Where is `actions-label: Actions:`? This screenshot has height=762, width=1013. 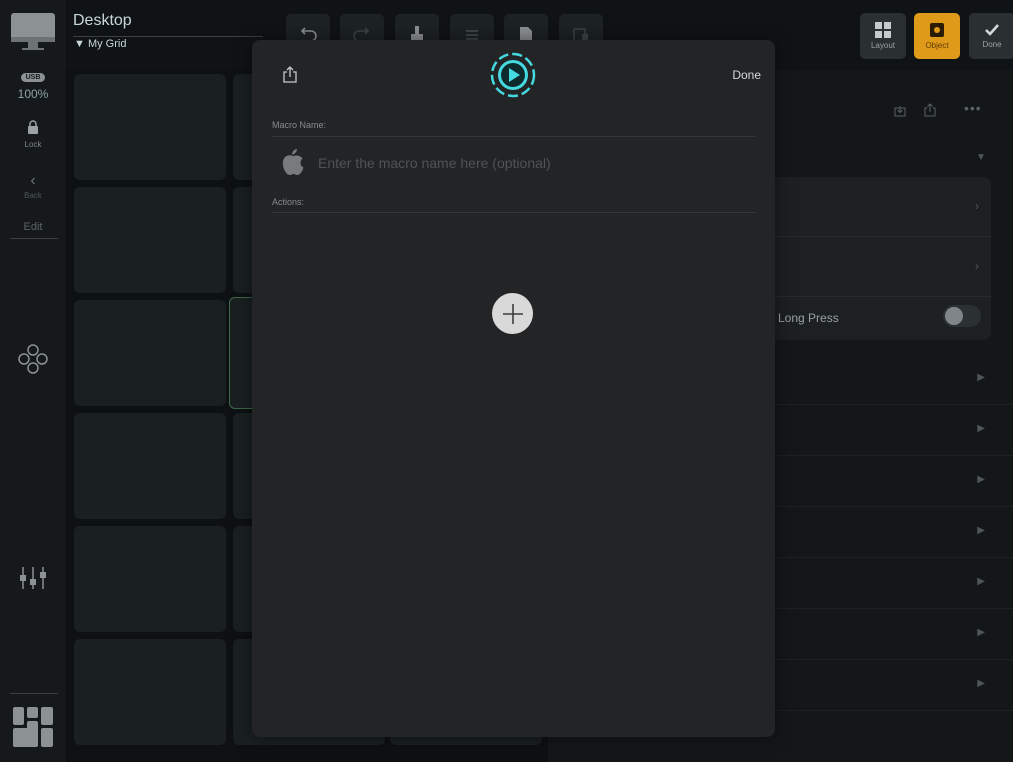
actions-label: Actions: is located at coordinates (288, 202).